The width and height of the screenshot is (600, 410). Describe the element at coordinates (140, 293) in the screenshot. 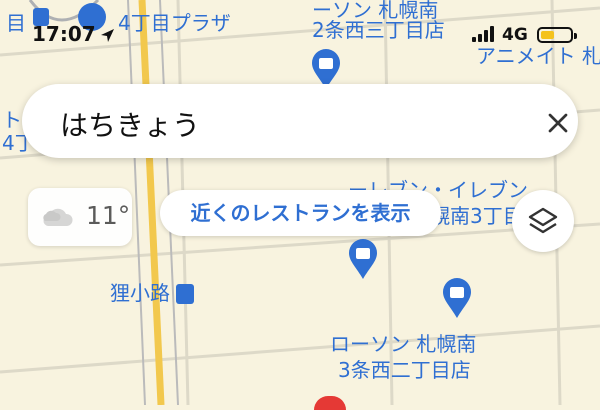

I see `map-label-tanuki: 狸小路` at that location.